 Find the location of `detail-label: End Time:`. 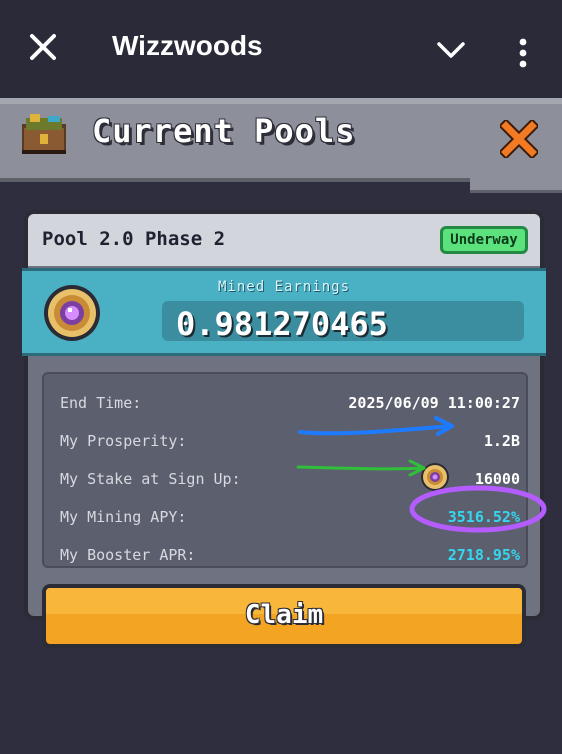

detail-label: End Time: is located at coordinates (101, 403).